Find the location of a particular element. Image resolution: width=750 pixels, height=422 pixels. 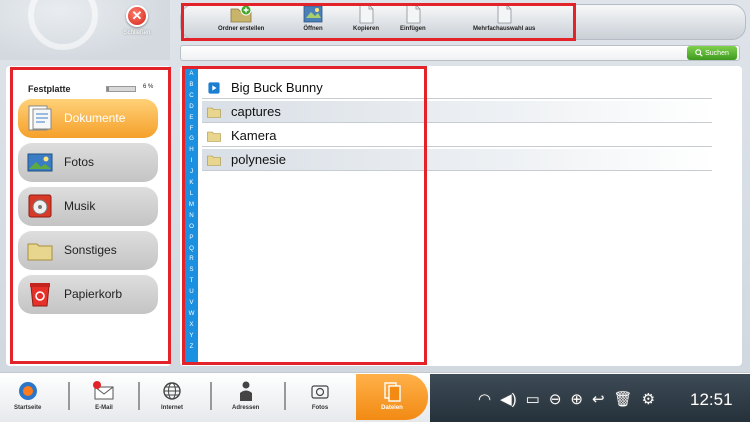

taskbar-photos: Fotos is located at coordinates (320, 395).